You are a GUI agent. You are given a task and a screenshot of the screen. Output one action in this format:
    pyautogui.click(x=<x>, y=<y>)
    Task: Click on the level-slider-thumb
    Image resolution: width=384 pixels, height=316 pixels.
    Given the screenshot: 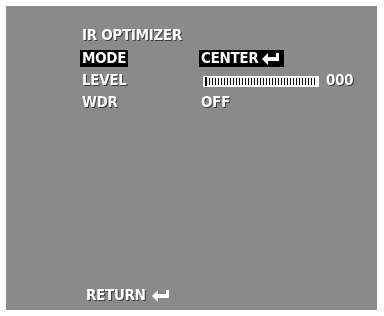 What is the action you would take?
    pyautogui.click(x=206, y=81)
    